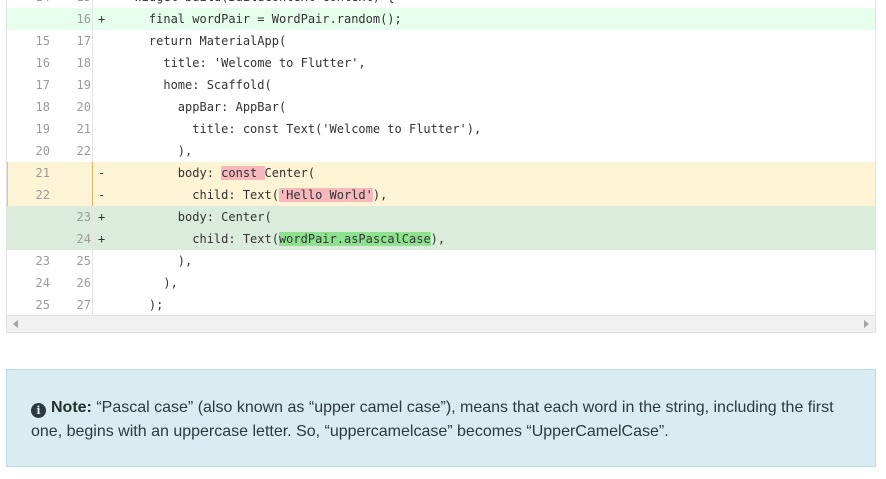 This screenshot has width=886, height=479. I want to click on new-line-number: 15, so click(71, 4).